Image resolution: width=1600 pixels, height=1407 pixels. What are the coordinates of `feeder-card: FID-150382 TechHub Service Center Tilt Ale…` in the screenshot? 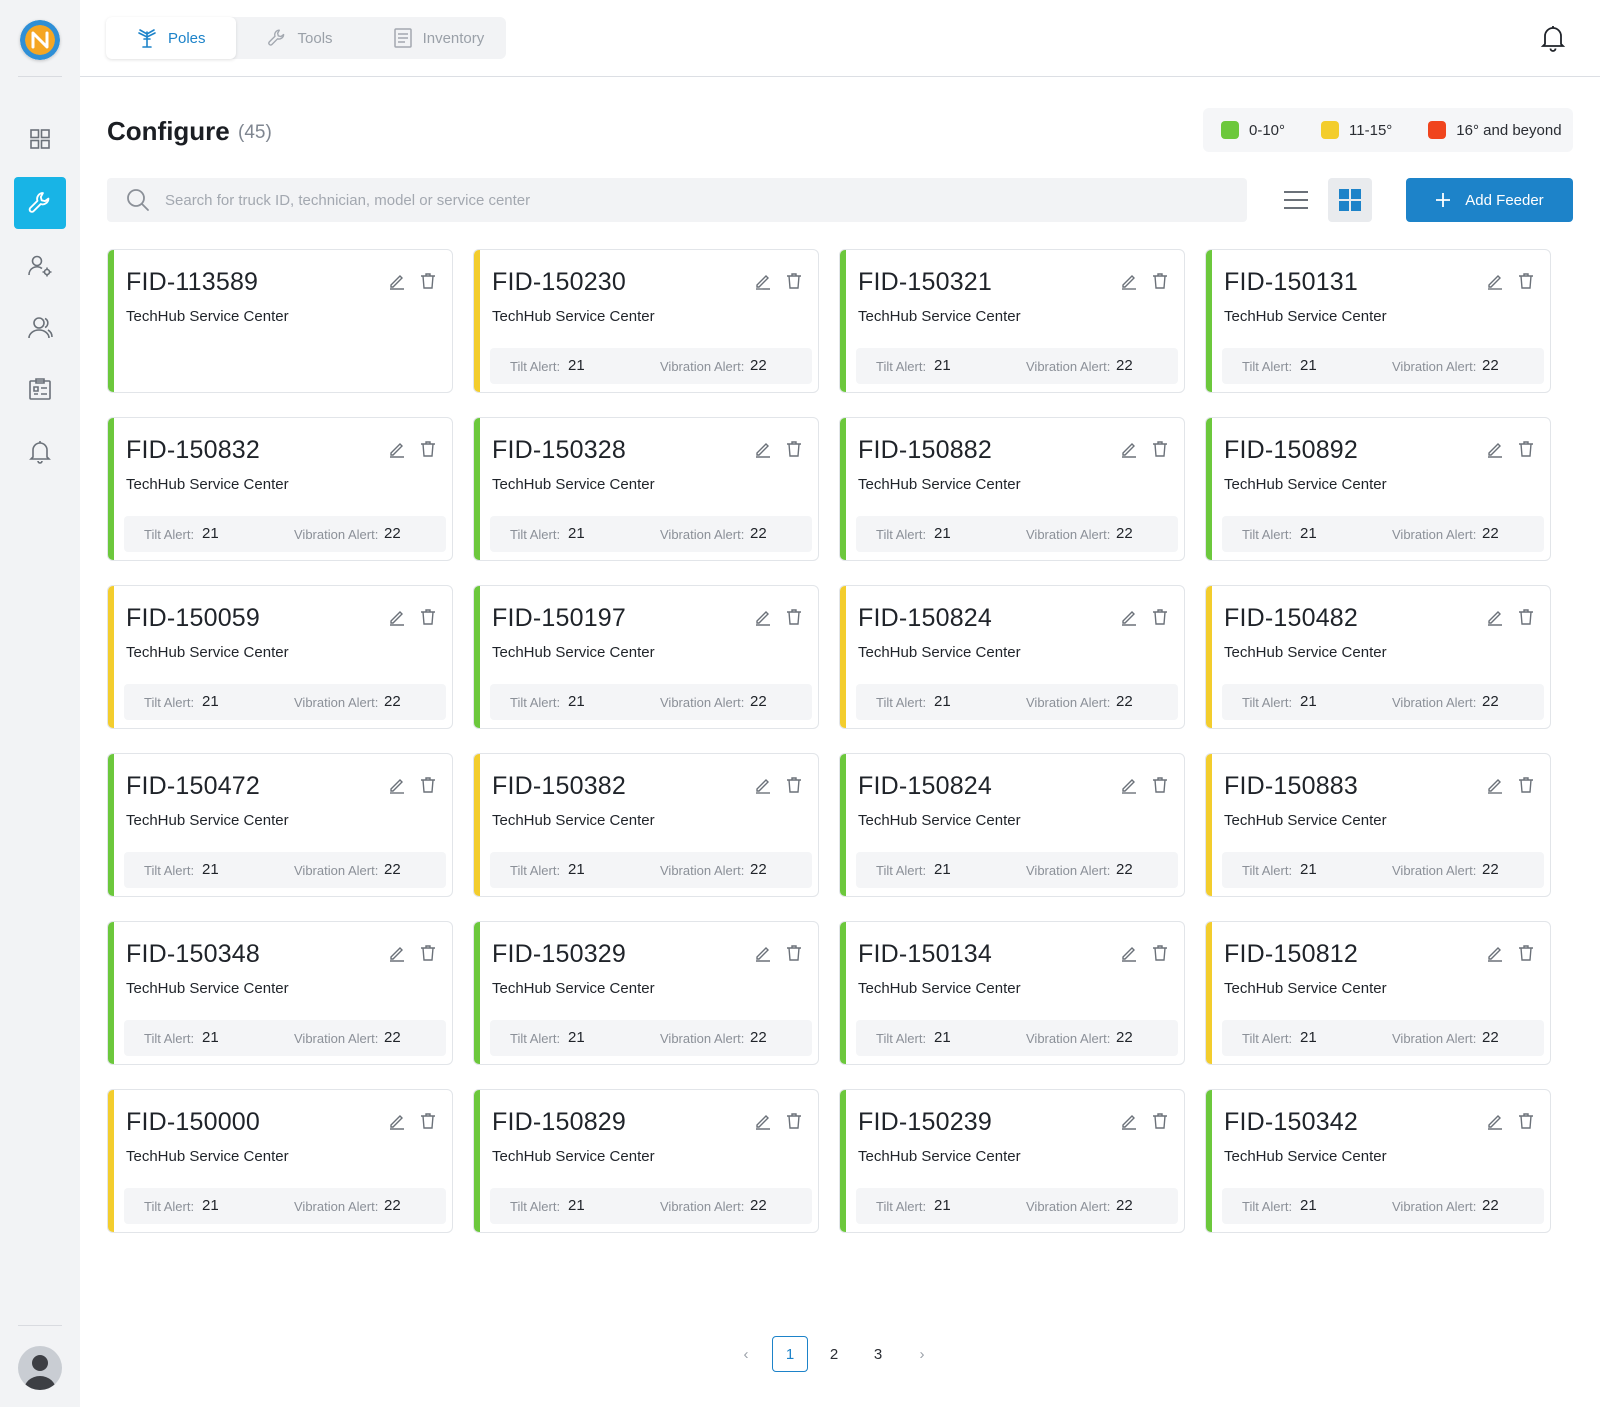 It's located at (646, 825).